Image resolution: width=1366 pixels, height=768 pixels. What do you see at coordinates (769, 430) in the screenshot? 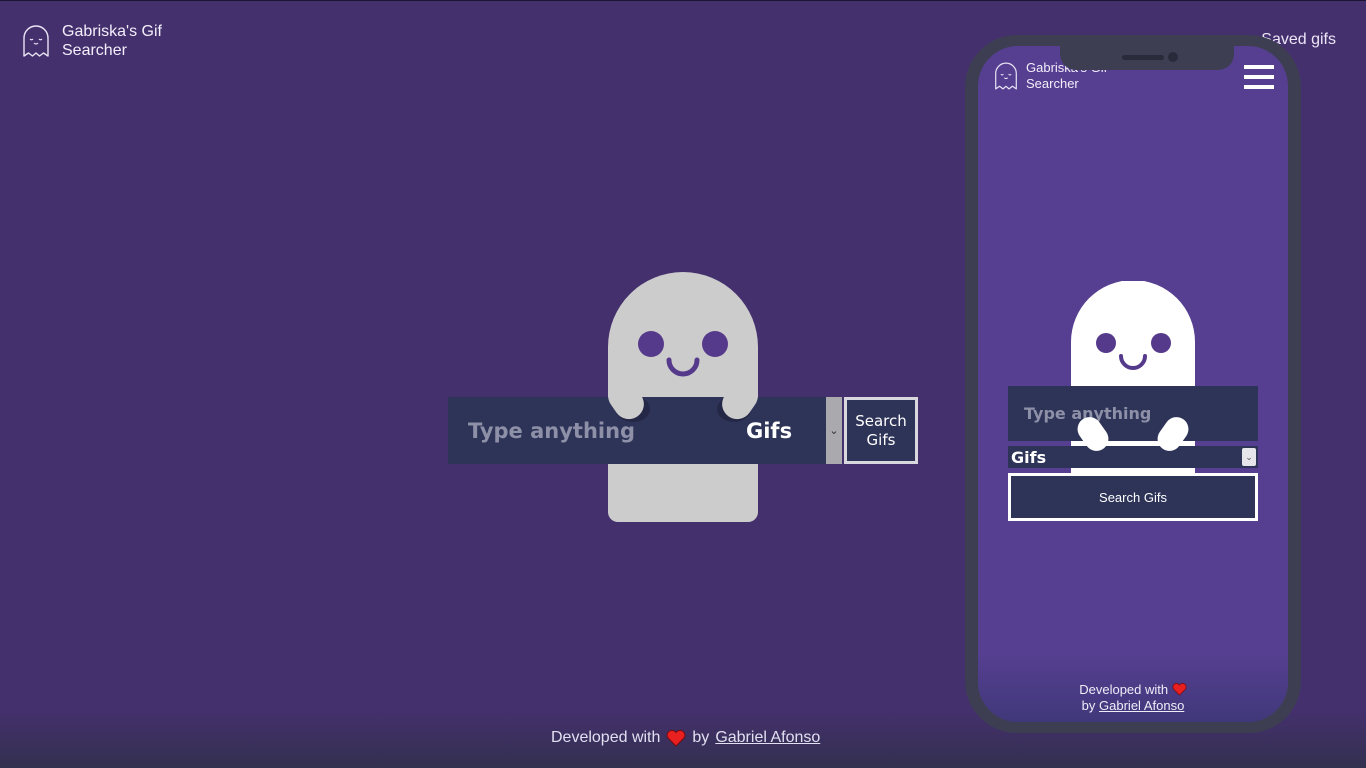
I see `gif-type-selected: Gifs` at bounding box center [769, 430].